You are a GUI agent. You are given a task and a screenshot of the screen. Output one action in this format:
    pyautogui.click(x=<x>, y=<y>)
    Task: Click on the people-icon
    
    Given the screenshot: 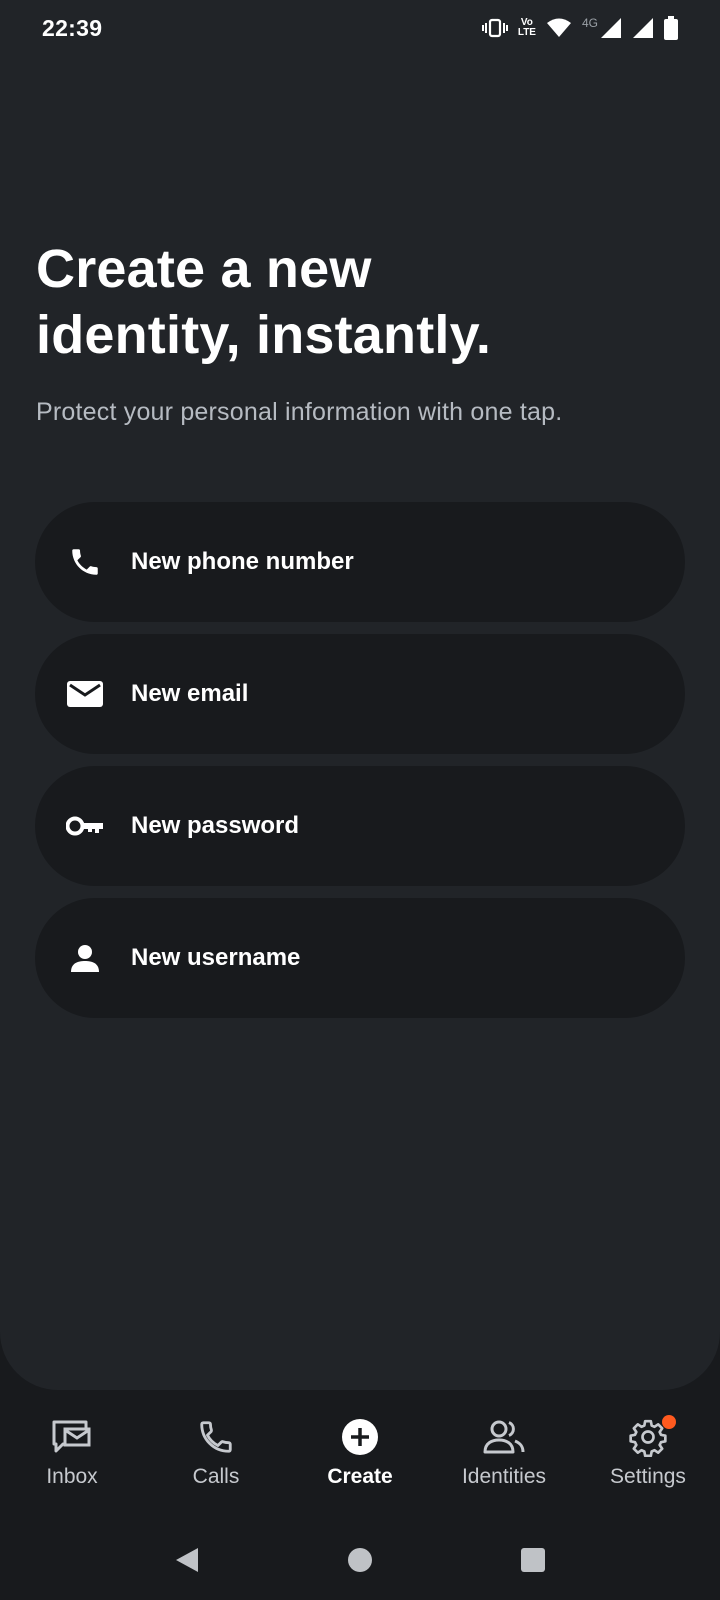 What is the action you would take?
    pyautogui.click(x=504, y=1437)
    